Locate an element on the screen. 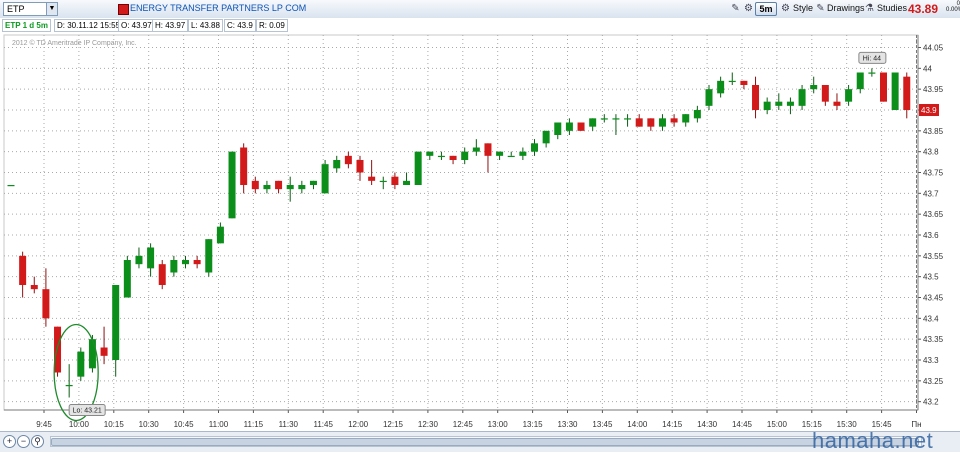 The height and width of the screenshot is (454, 960). x-tick-label: 10:45 is located at coordinates (184, 424).